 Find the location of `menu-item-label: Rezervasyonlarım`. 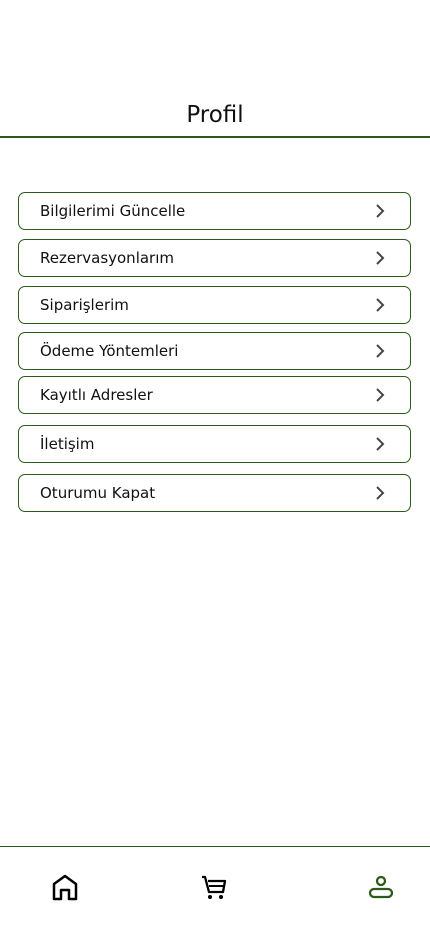

menu-item-label: Rezervasyonlarım is located at coordinates (107, 258).